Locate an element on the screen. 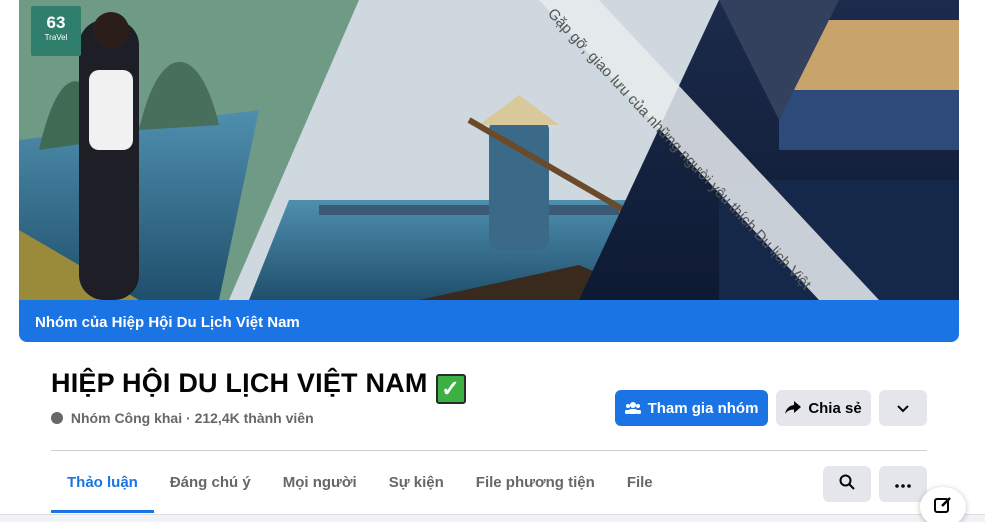 Image resolution: width=985 pixels, height=522 pixels. privacy-label: Nhóm Công khai is located at coordinates (126, 418).